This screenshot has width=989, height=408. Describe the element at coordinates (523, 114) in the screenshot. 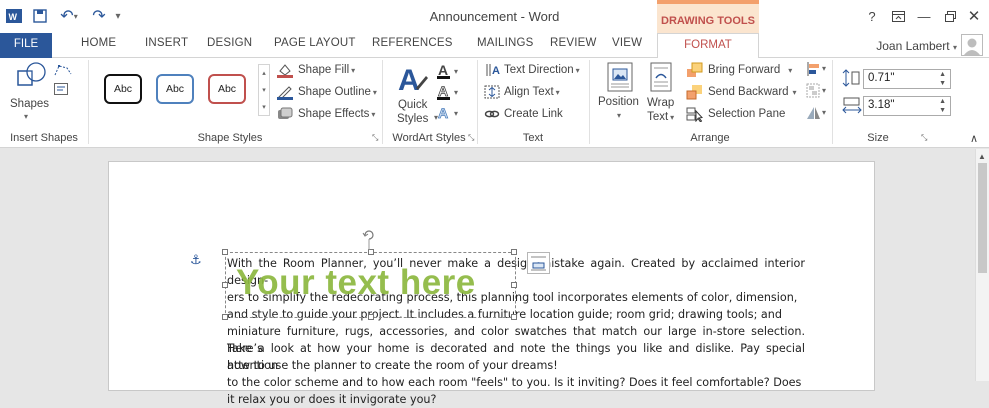

I see `create-link-button: Create Link` at that location.